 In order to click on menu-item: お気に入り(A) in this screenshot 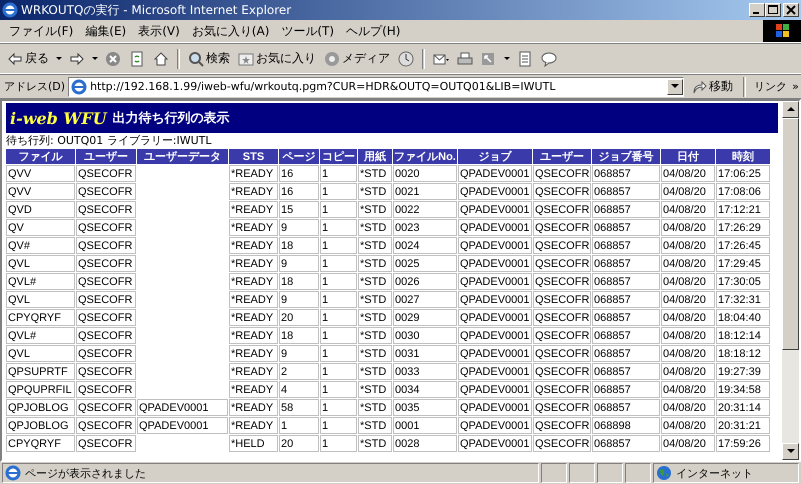, I will do `click(230, 31)`.